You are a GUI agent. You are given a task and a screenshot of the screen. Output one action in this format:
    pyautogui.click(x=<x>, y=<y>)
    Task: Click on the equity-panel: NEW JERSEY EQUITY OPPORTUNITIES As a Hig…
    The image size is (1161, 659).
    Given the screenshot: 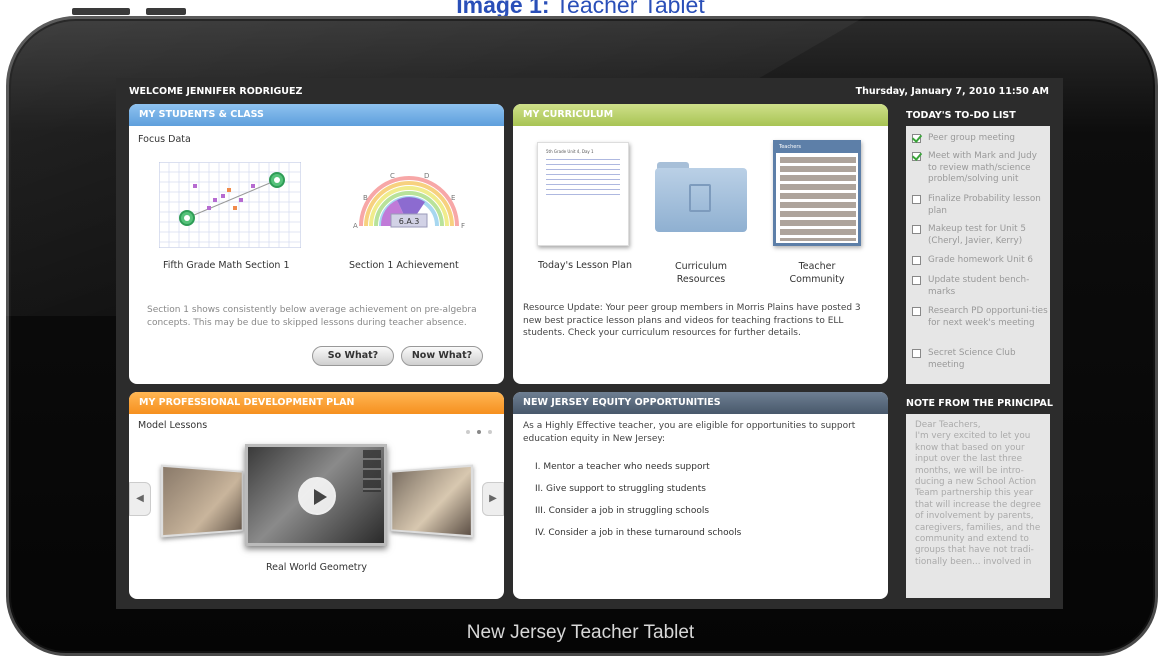 What is the action you would take?
    pyautogui.click(x=700, y=495)
    